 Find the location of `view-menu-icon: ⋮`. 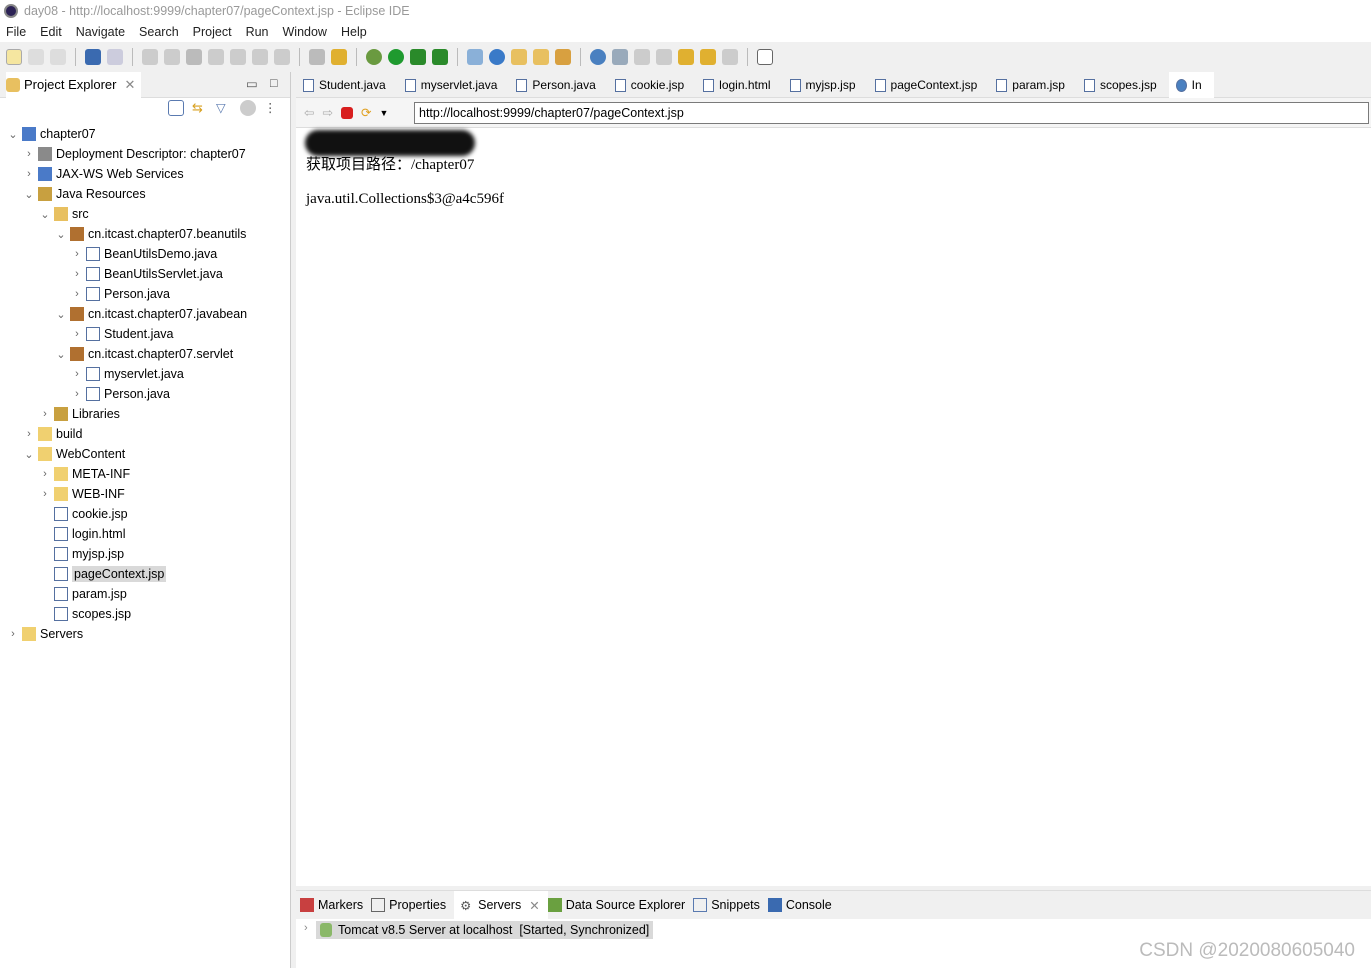

view-menu-icon: ⋮ is located at coordinates (270, 108).